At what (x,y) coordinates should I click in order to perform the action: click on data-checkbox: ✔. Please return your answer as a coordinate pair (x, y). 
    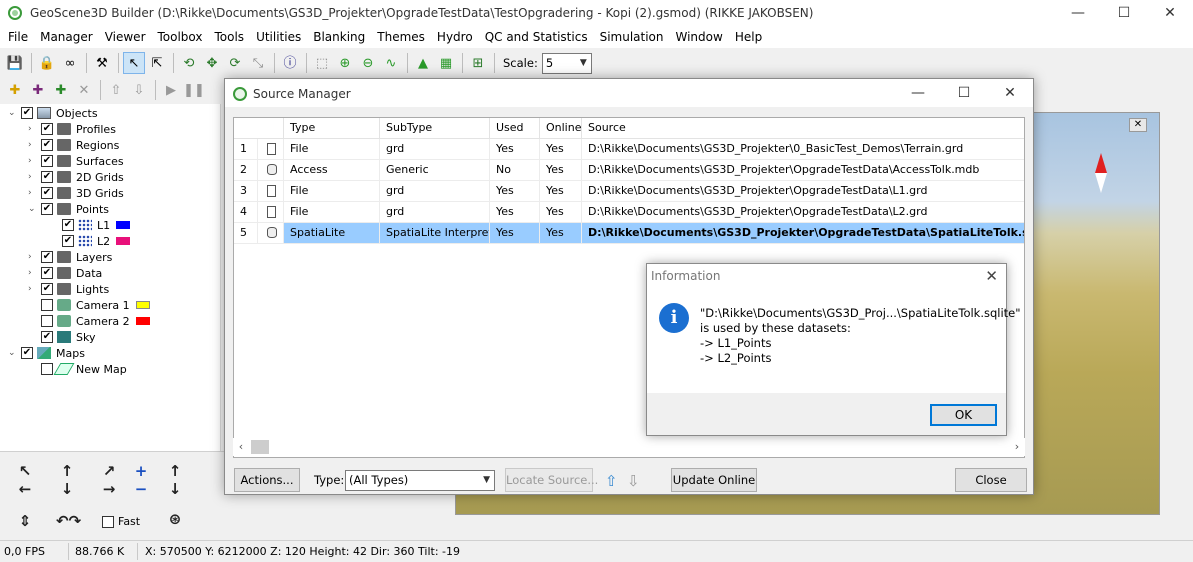
    Looking at the image, I should click on (47, 273).